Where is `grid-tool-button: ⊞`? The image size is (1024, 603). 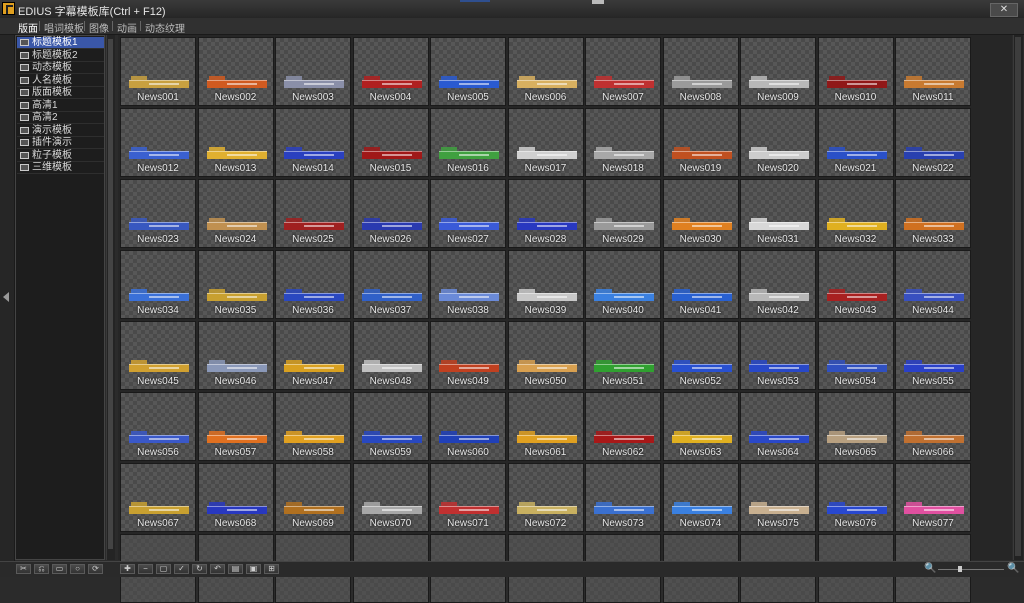
grid-tool-button: ⊞ is located at coordinates (271, 569).